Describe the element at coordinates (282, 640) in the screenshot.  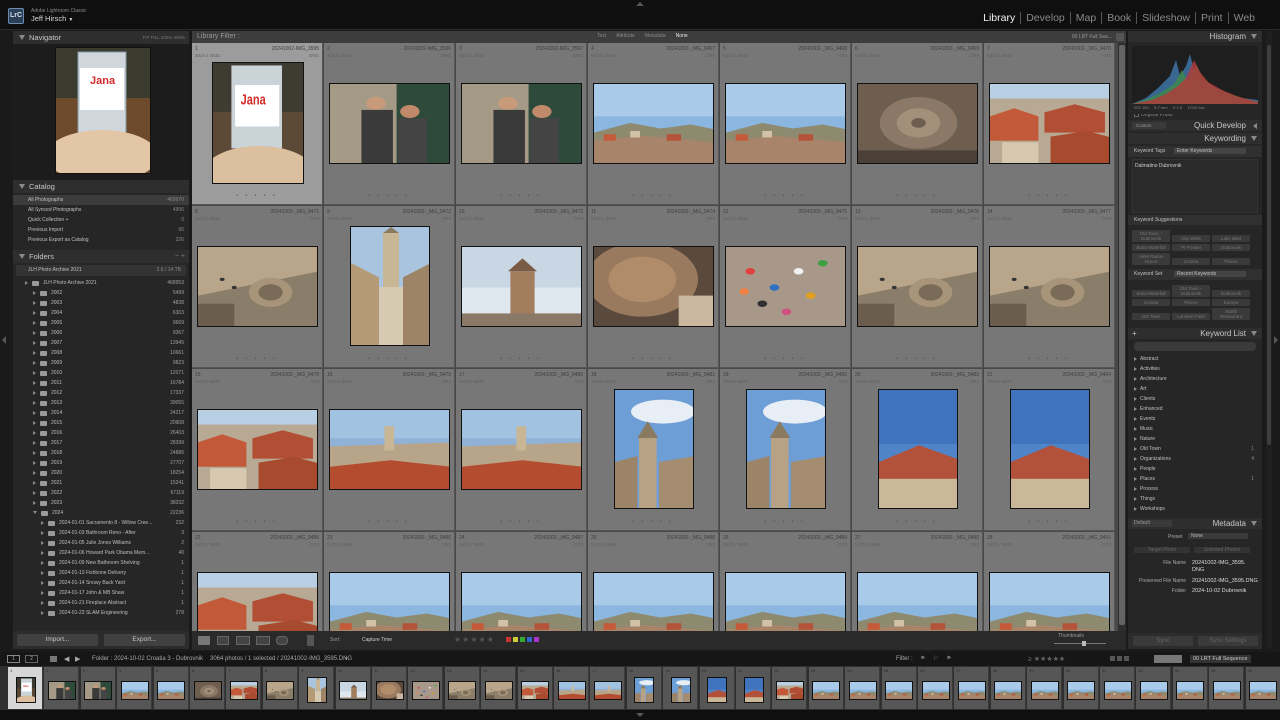
I see `people-view-icon` at that location.